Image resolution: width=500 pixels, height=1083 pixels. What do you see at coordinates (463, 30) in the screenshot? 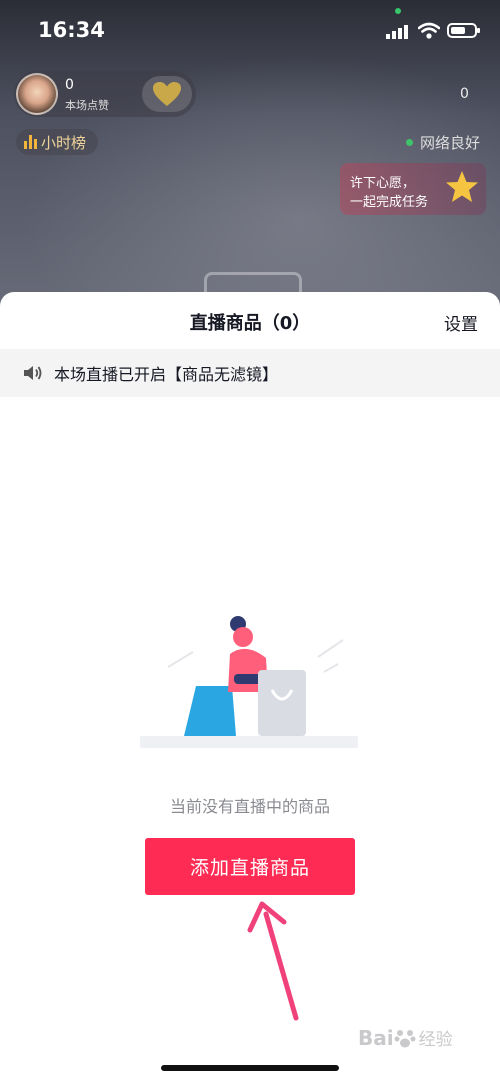
I see `battery-icon` at bounding box center [463, 30].